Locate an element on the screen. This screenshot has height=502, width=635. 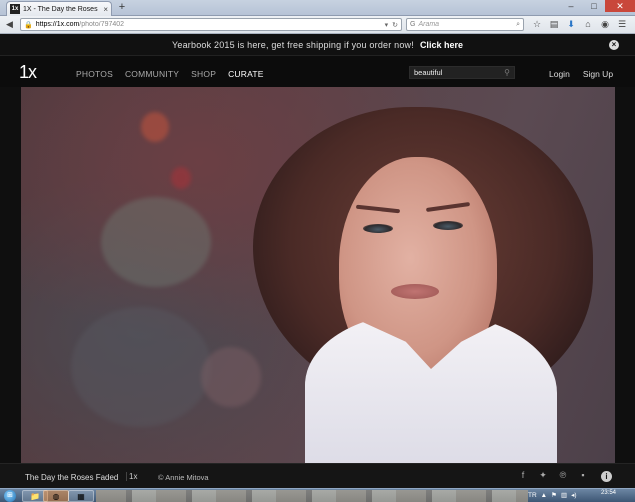
search-engine-icon: G is located at coordinates (412, 24).